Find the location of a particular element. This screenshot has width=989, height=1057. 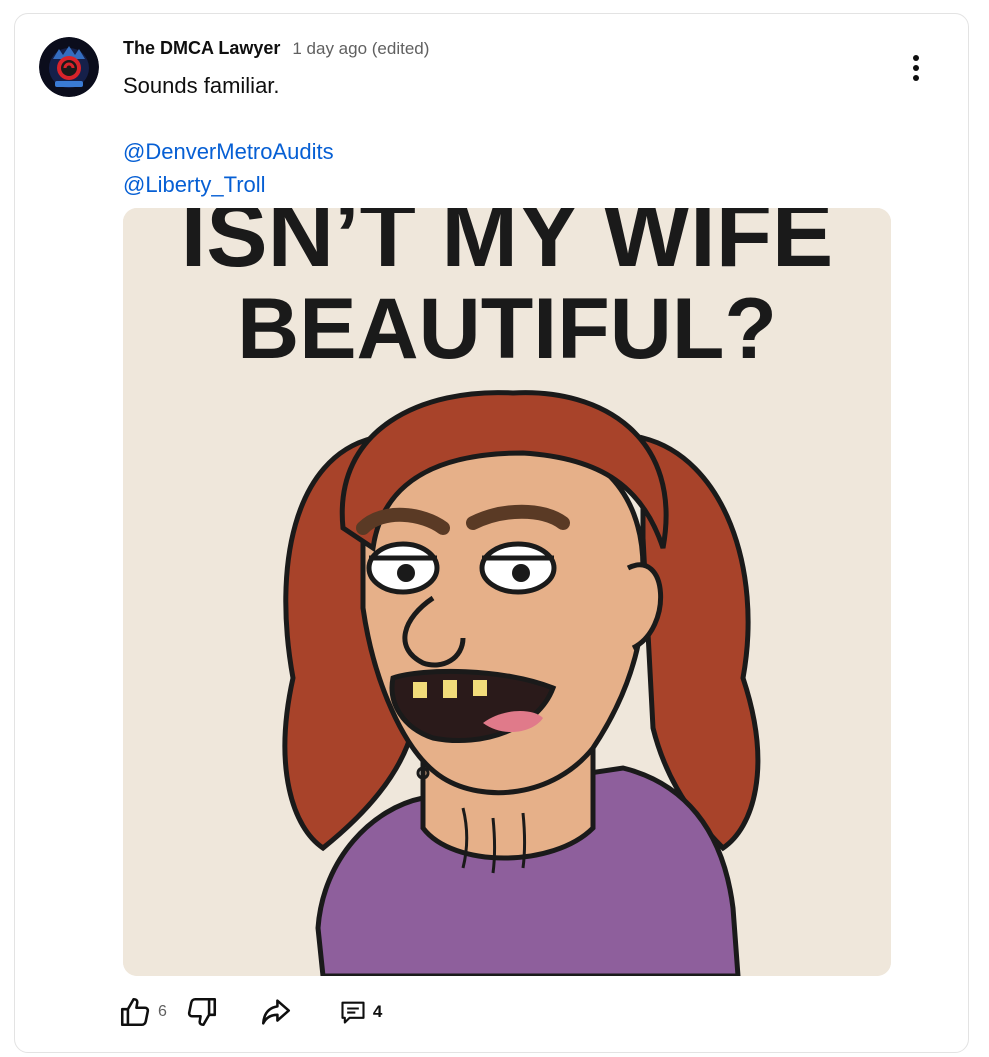

comment-header: The DMCA Lawyer 1 day ago (edited) is located at coordinates (276, 48).